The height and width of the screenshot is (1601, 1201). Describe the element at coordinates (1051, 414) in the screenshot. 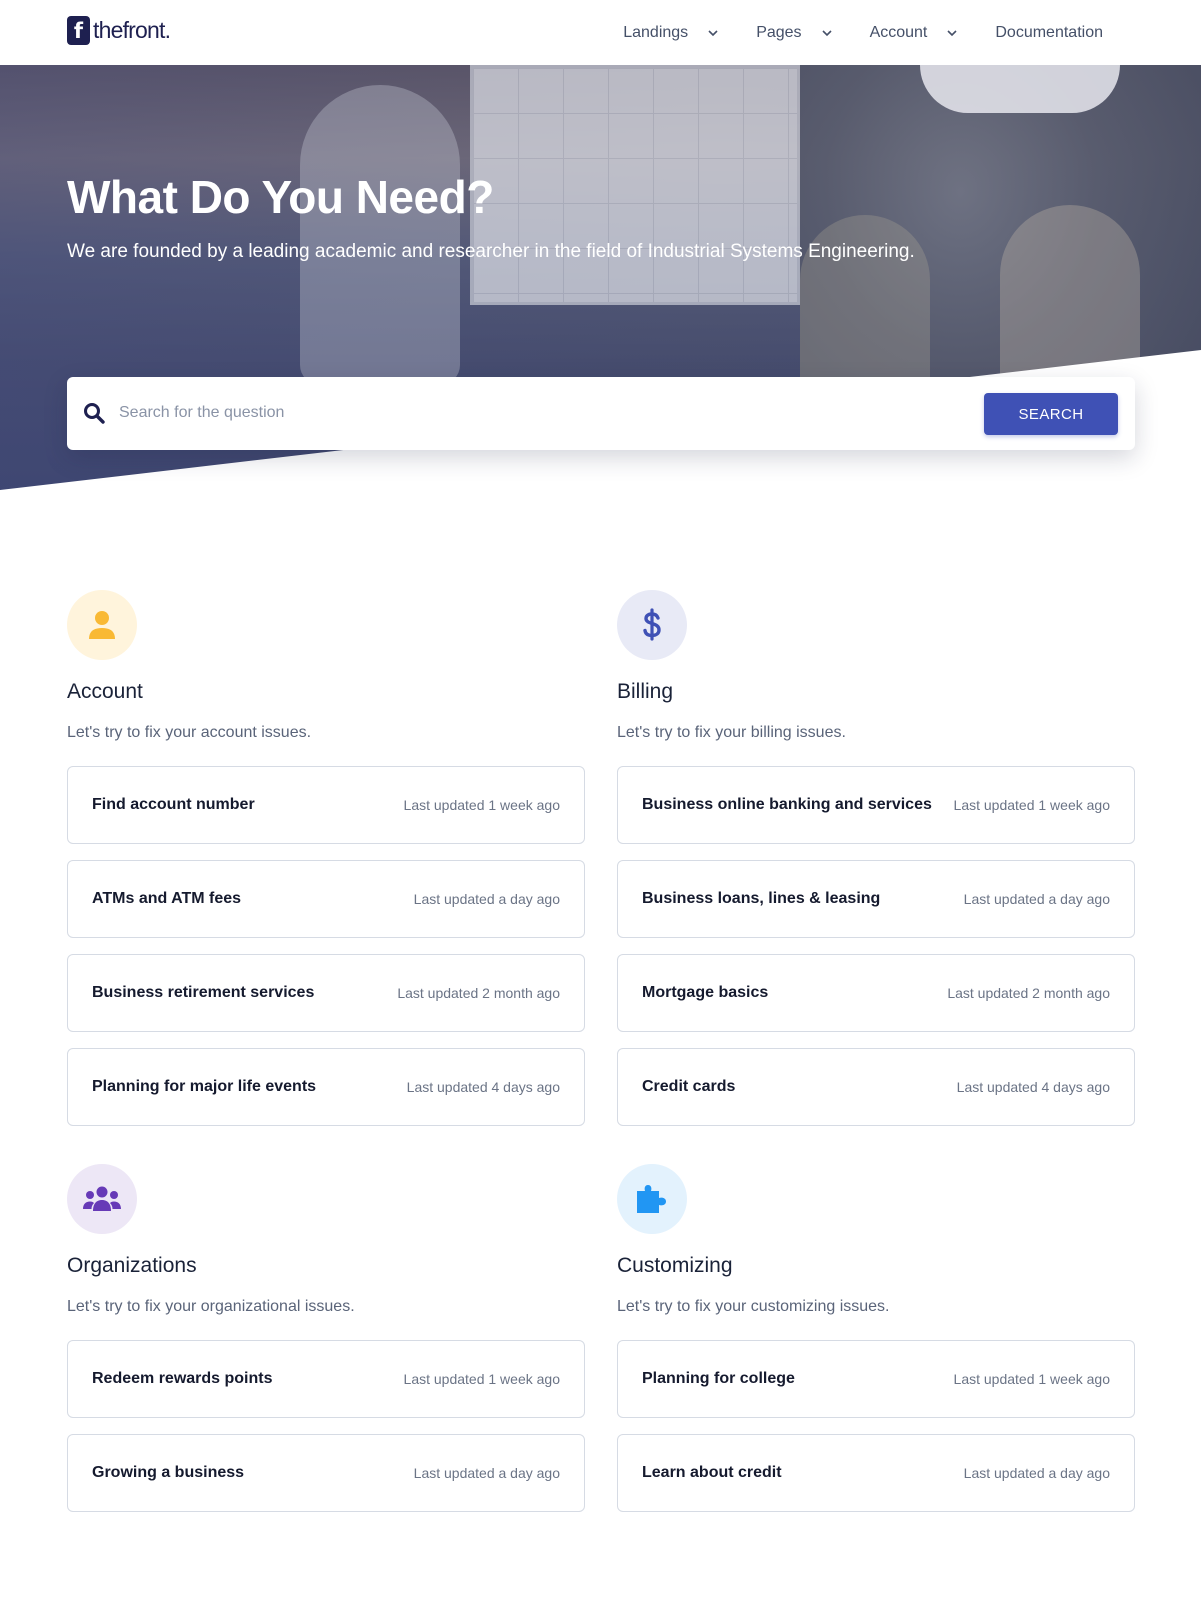

I see `search-button: SEARCH` at that location.